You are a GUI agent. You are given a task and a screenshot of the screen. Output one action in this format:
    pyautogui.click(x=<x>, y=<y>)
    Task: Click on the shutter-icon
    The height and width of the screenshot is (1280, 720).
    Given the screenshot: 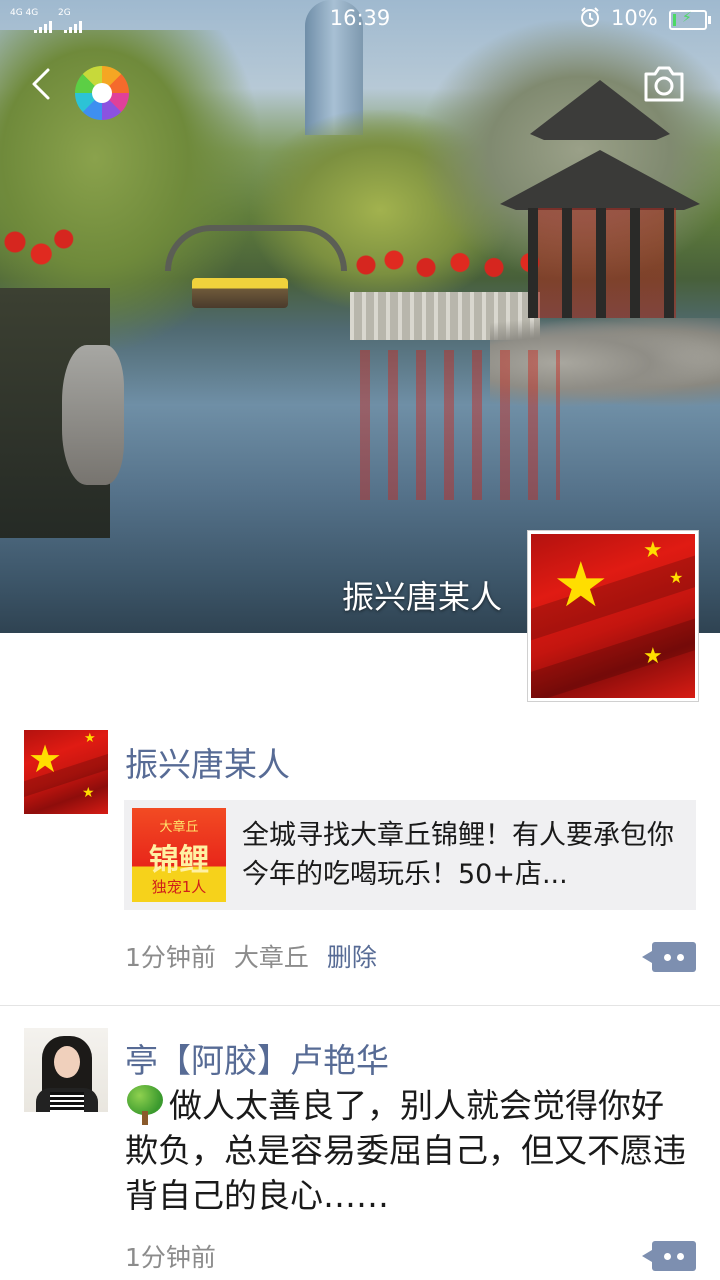 What is the action you would take?
    pyautogui.click(x=102, y=93)
    